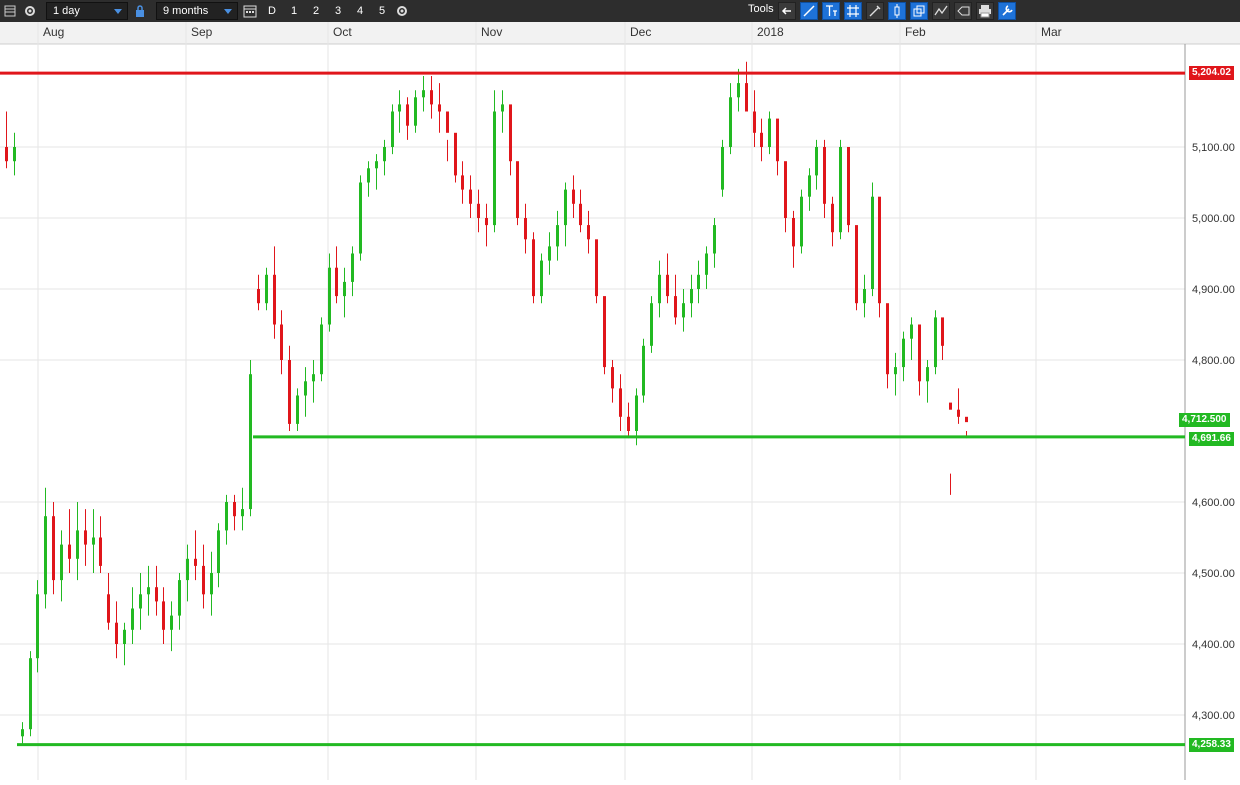 The height and width of the screenshot is (785, 1240). I want to click on print-icon, so click(985, 11).